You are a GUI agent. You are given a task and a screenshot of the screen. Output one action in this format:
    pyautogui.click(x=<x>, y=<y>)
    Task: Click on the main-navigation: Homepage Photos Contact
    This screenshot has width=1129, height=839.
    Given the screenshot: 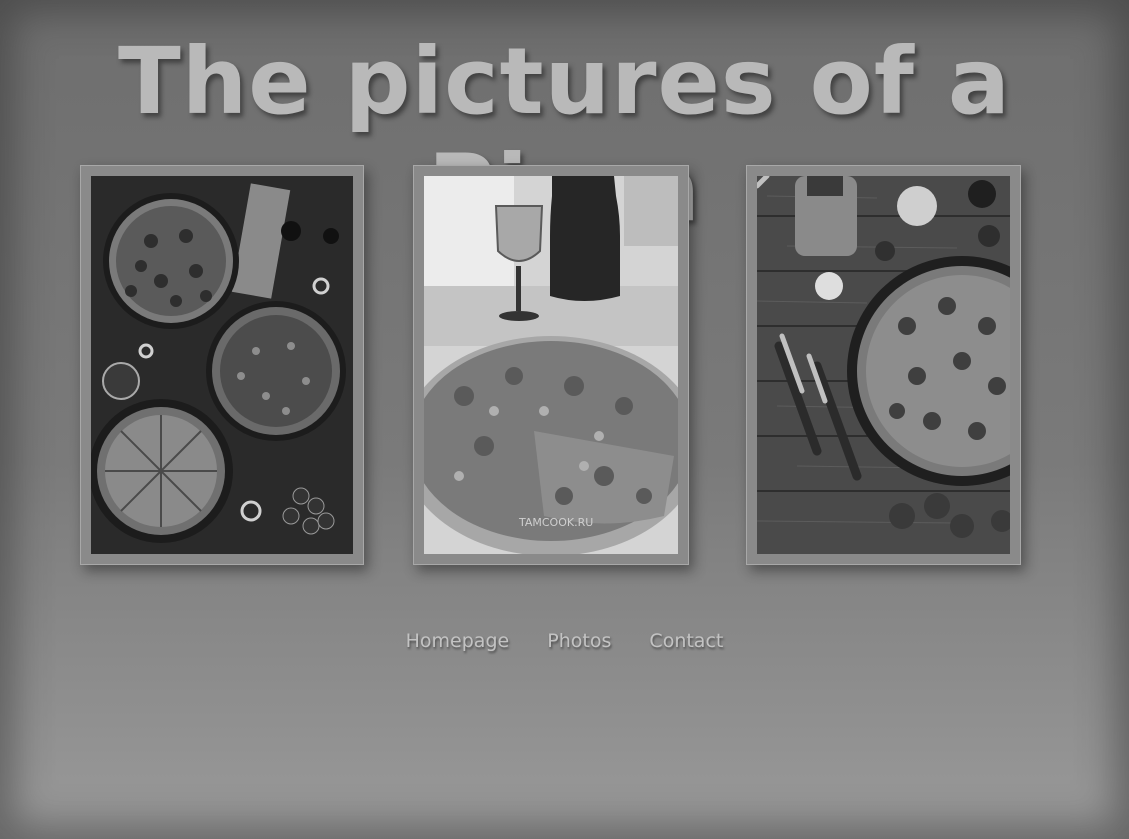 What is the action you would take?
    pyautogui.click(x=564, y=641)
    